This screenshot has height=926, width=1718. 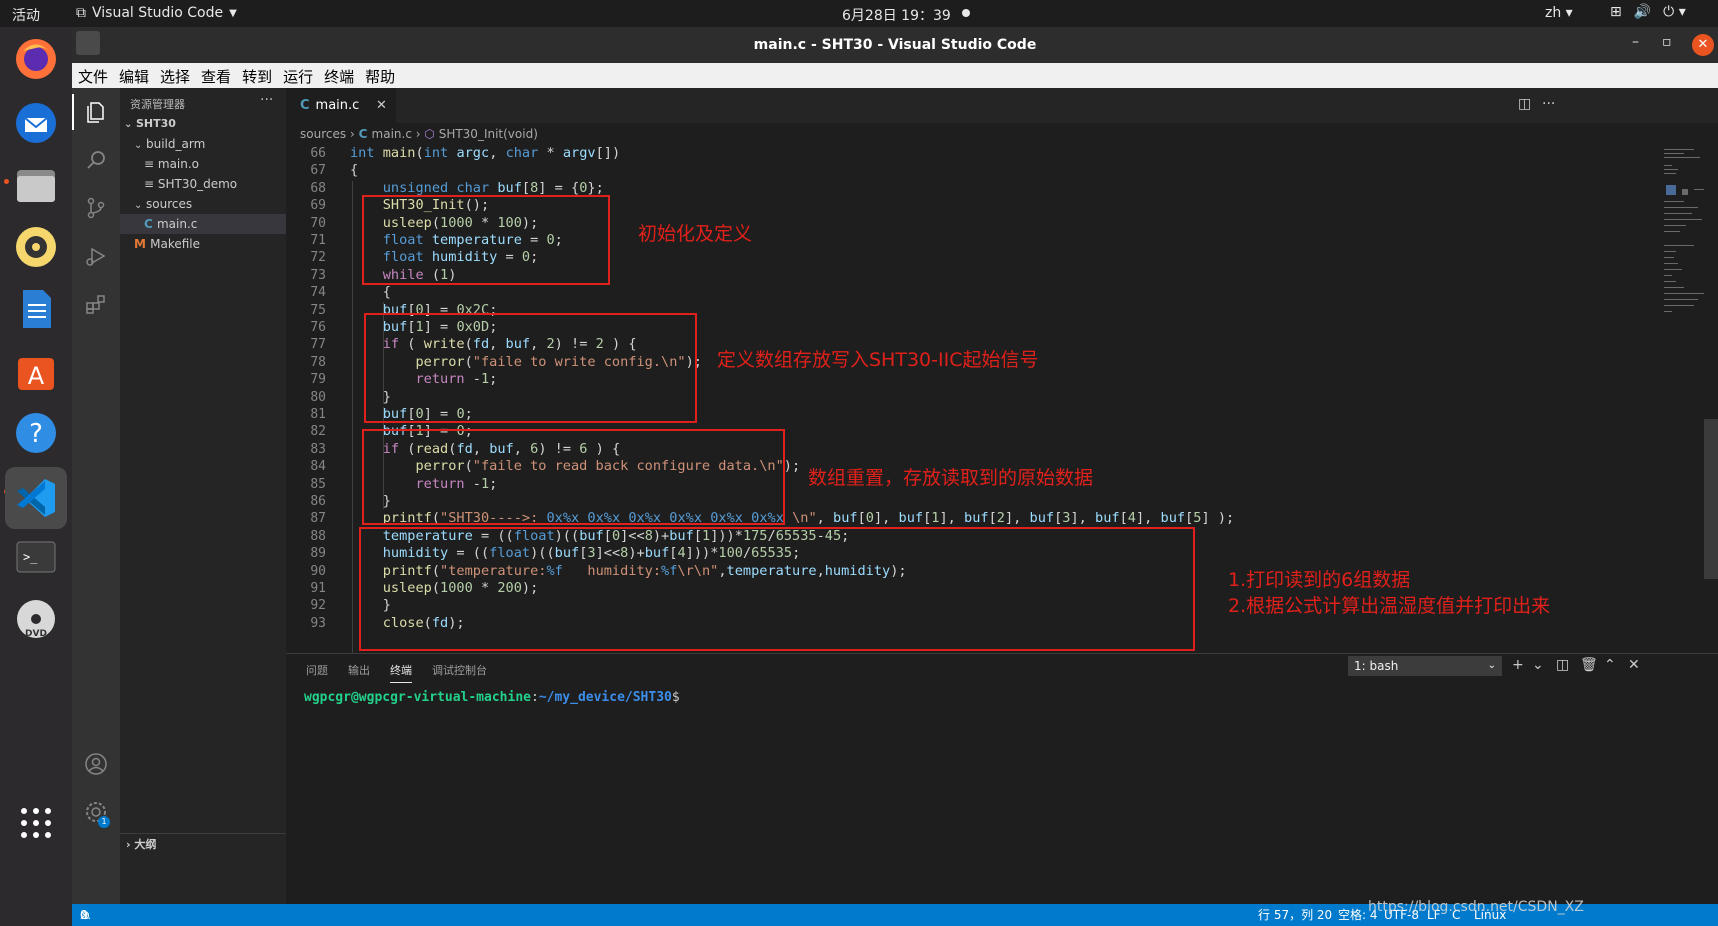 I want to click on line-number: 74, so click(x=318, y=293).